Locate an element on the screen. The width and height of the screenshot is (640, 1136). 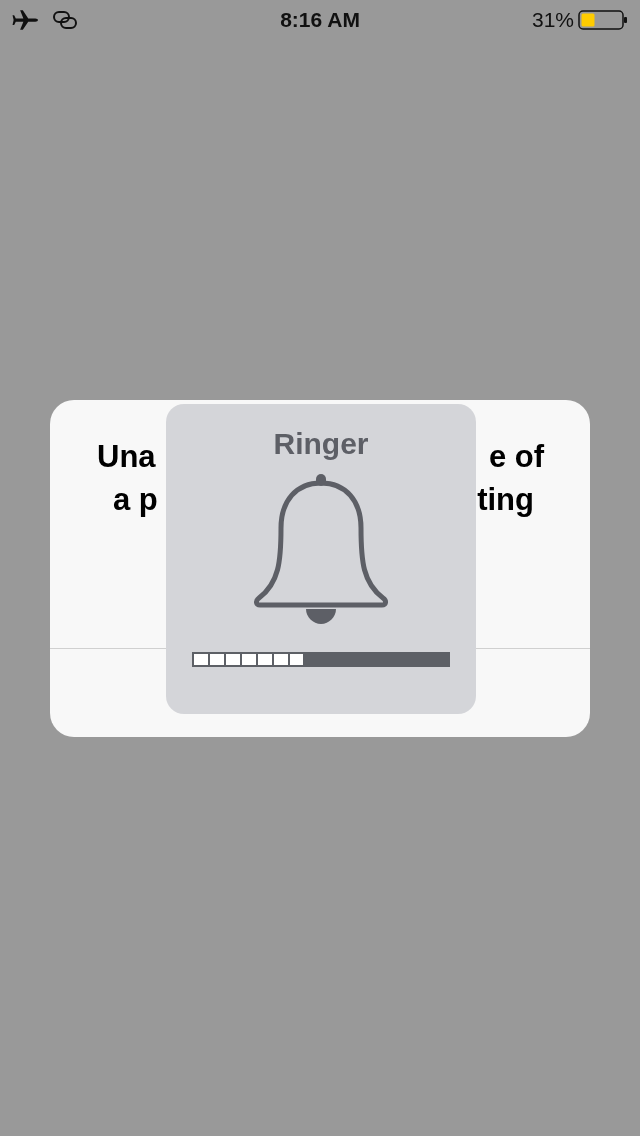
battery-icon is located at coordinates (603, 20).